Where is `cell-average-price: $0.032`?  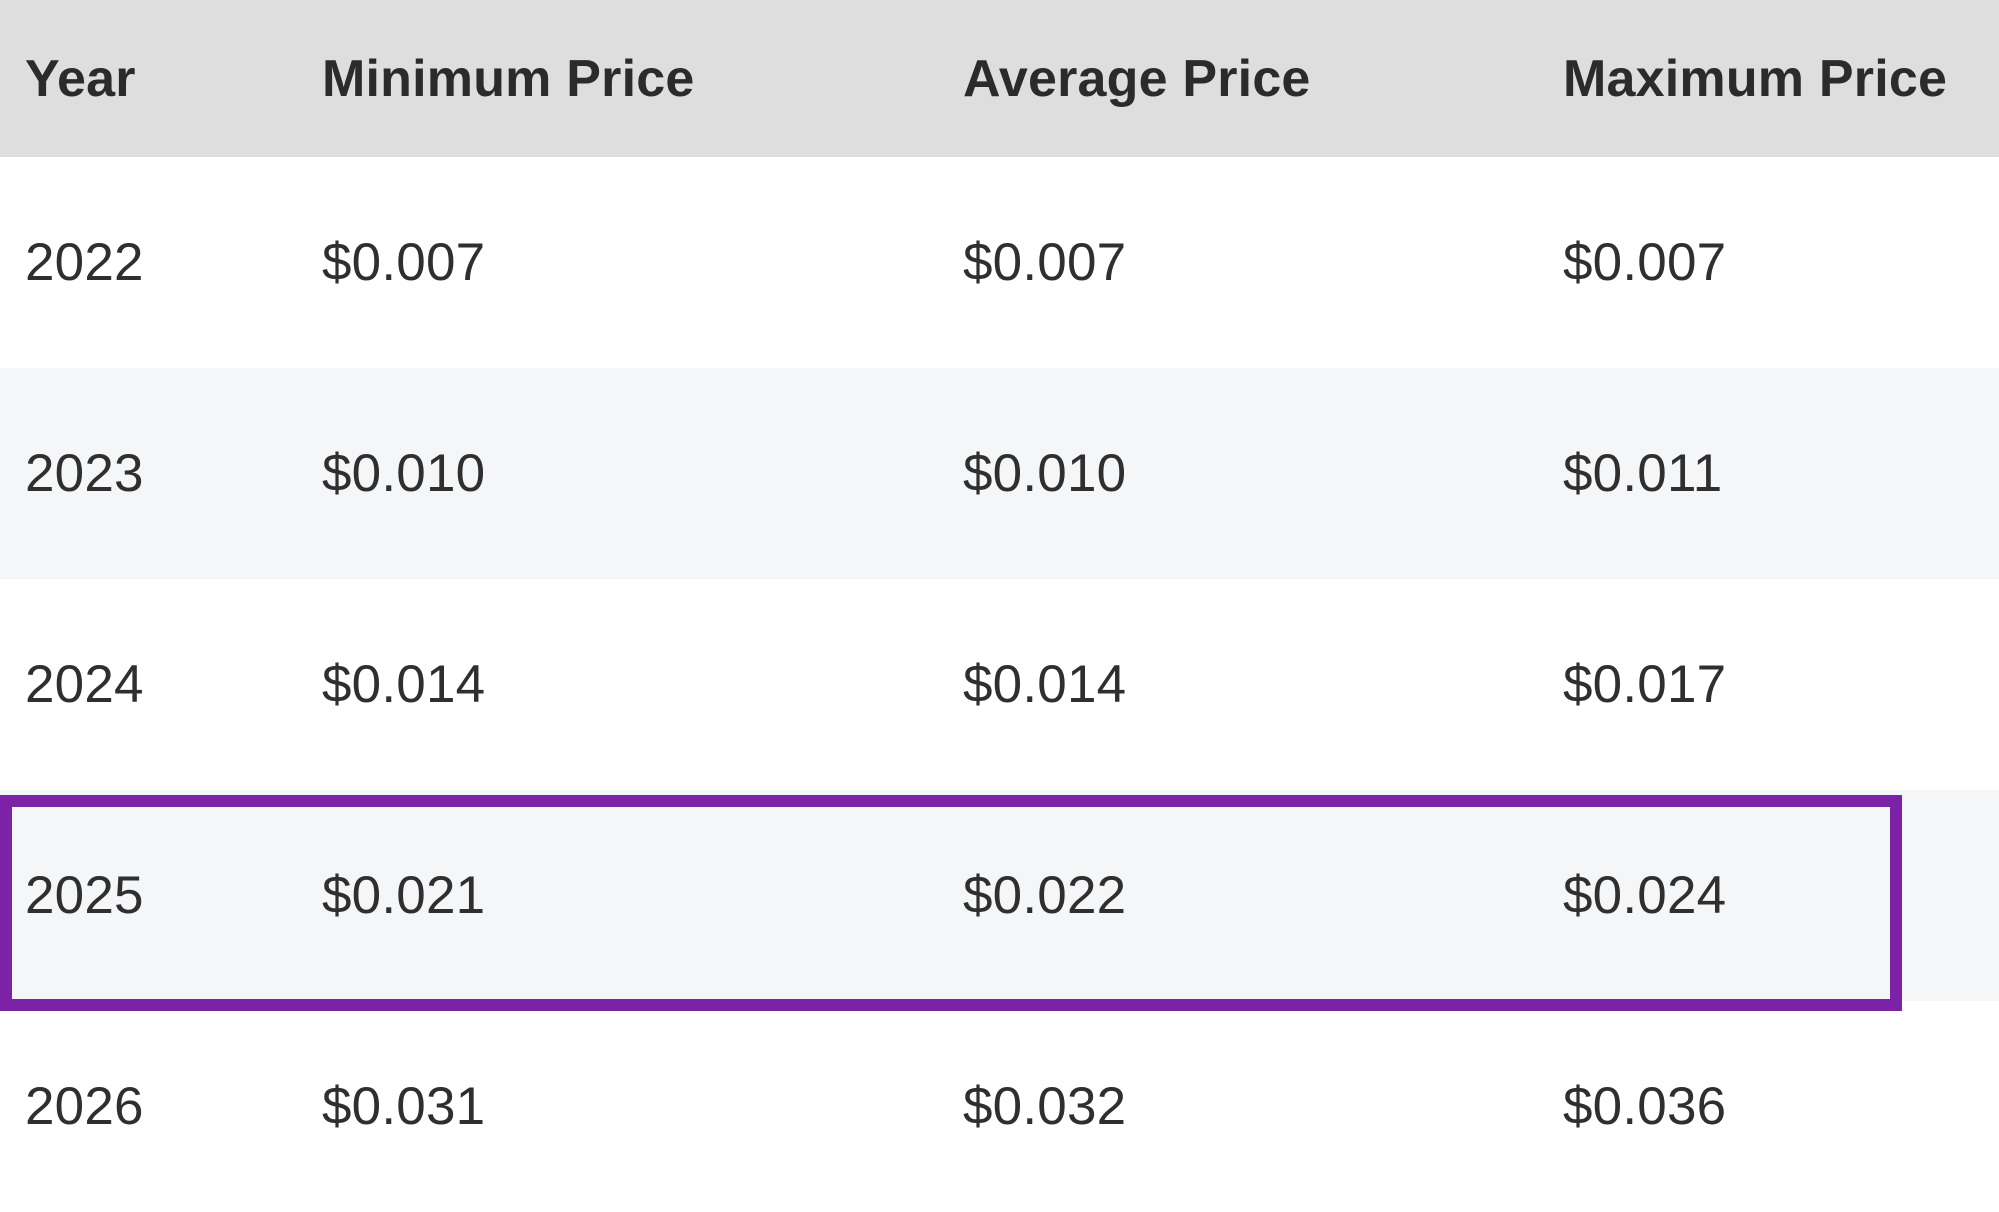 cell-average-price: $0.032 is located at coordinates (1045, 1106).